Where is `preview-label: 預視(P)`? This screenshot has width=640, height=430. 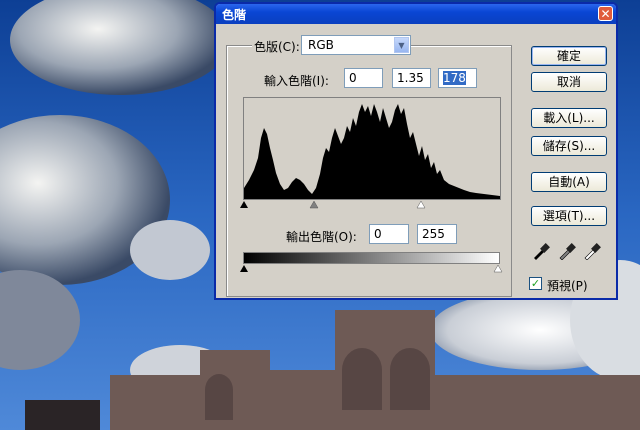
preview-label: 預視(P) is located at coordinates (567, 286).